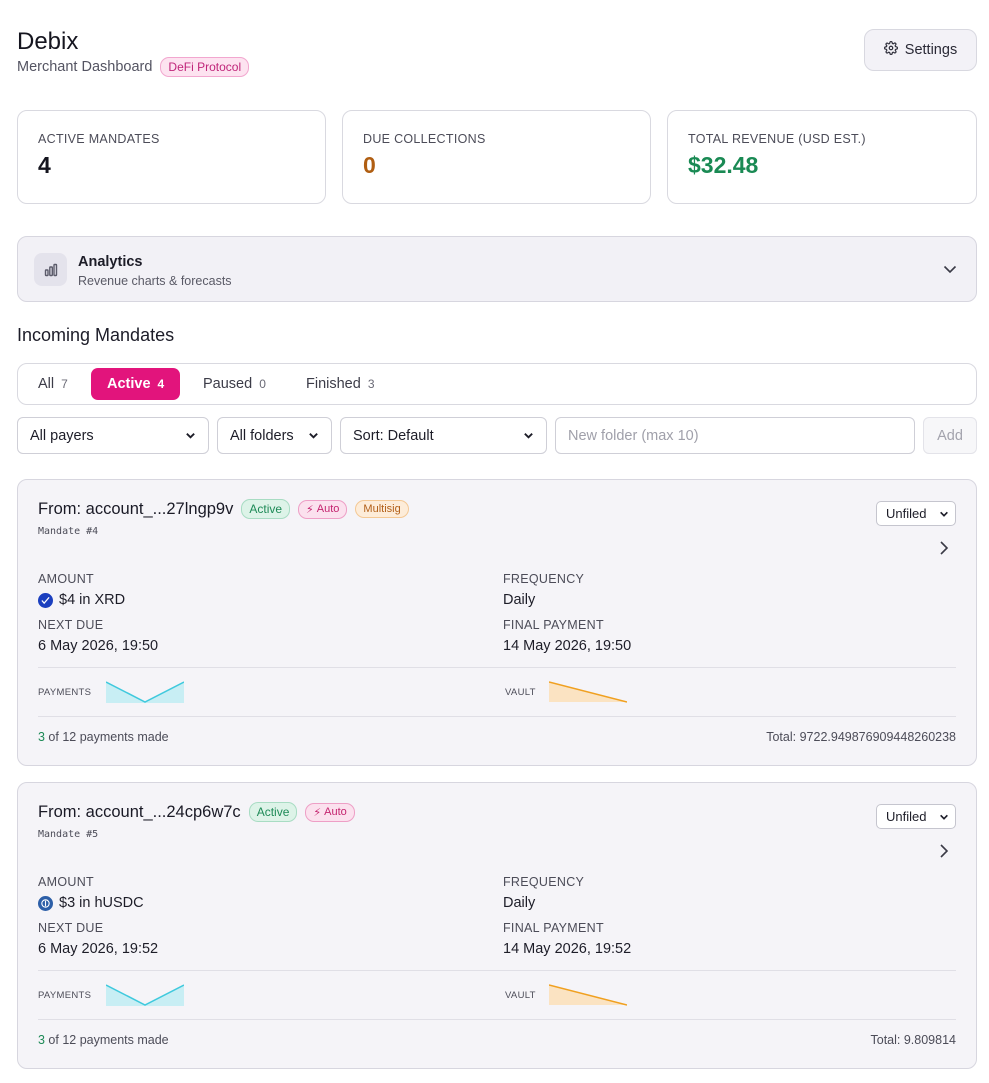  Describe the element at coordinates (155, 281) in the screenshot. I see `analytics-subtitle: Revenue charts & forecasts` at that location.